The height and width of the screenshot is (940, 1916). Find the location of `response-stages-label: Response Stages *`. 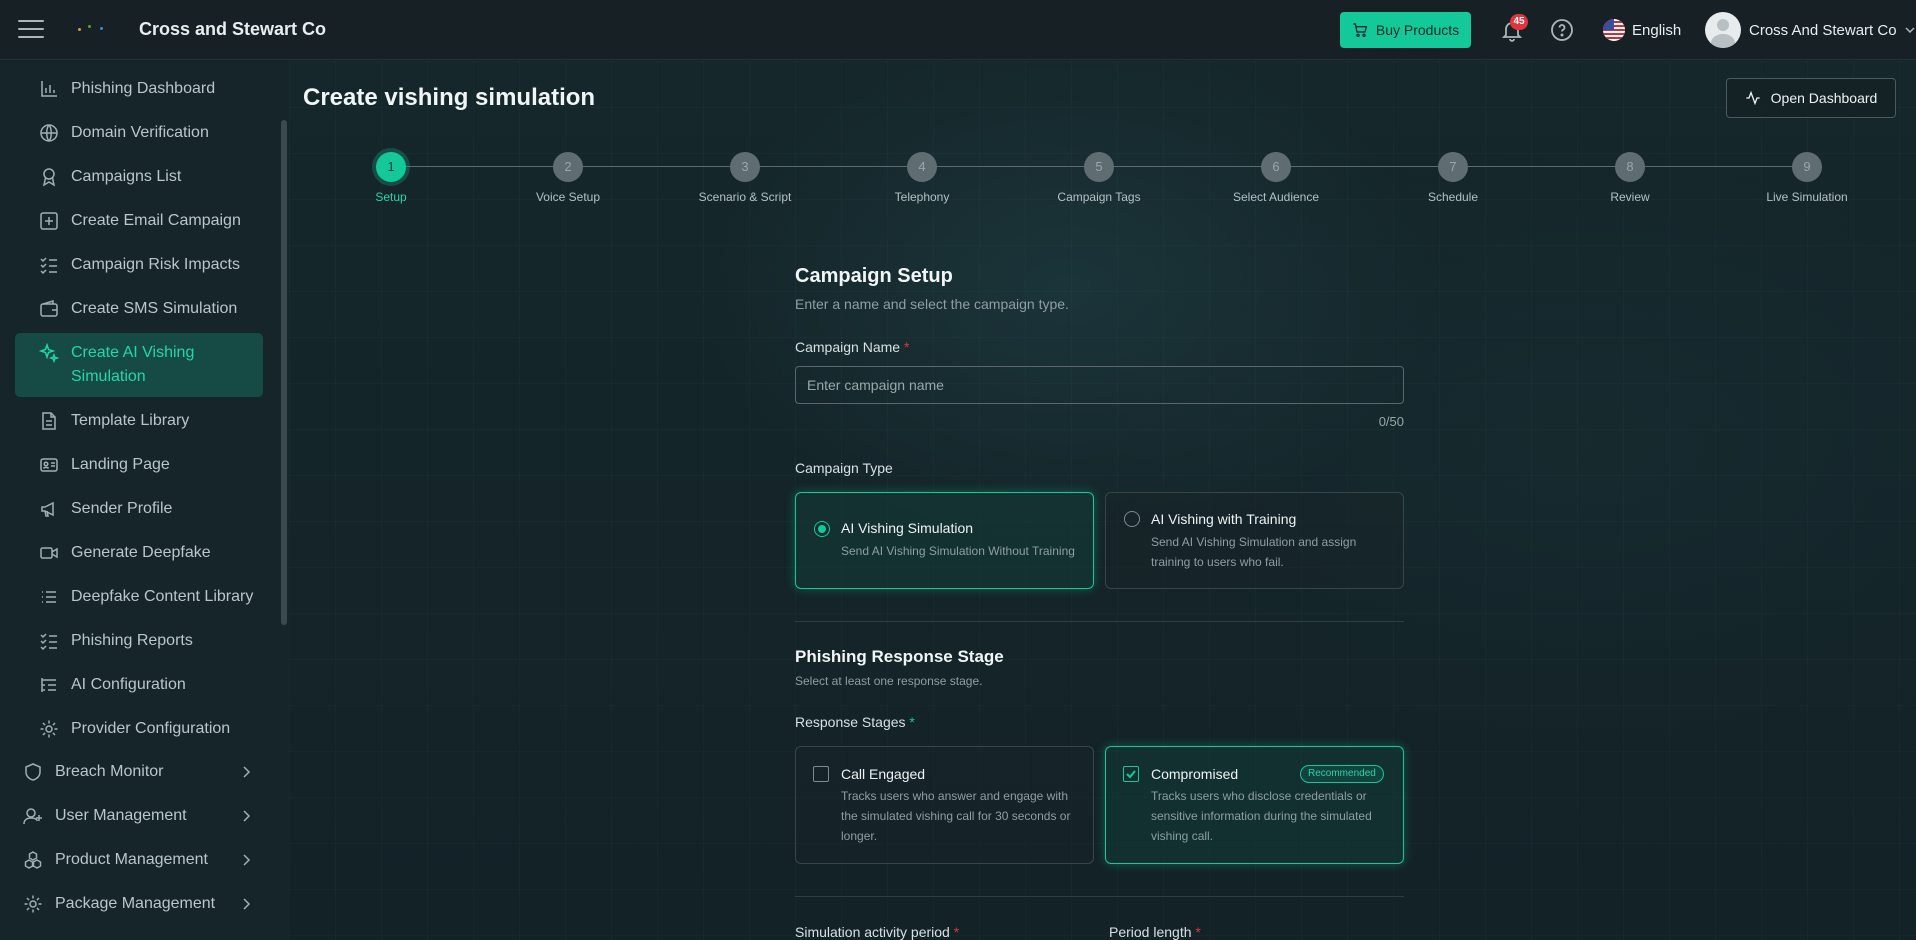

response-stages-label: Response Stages * is located at coordinates (855, 722).